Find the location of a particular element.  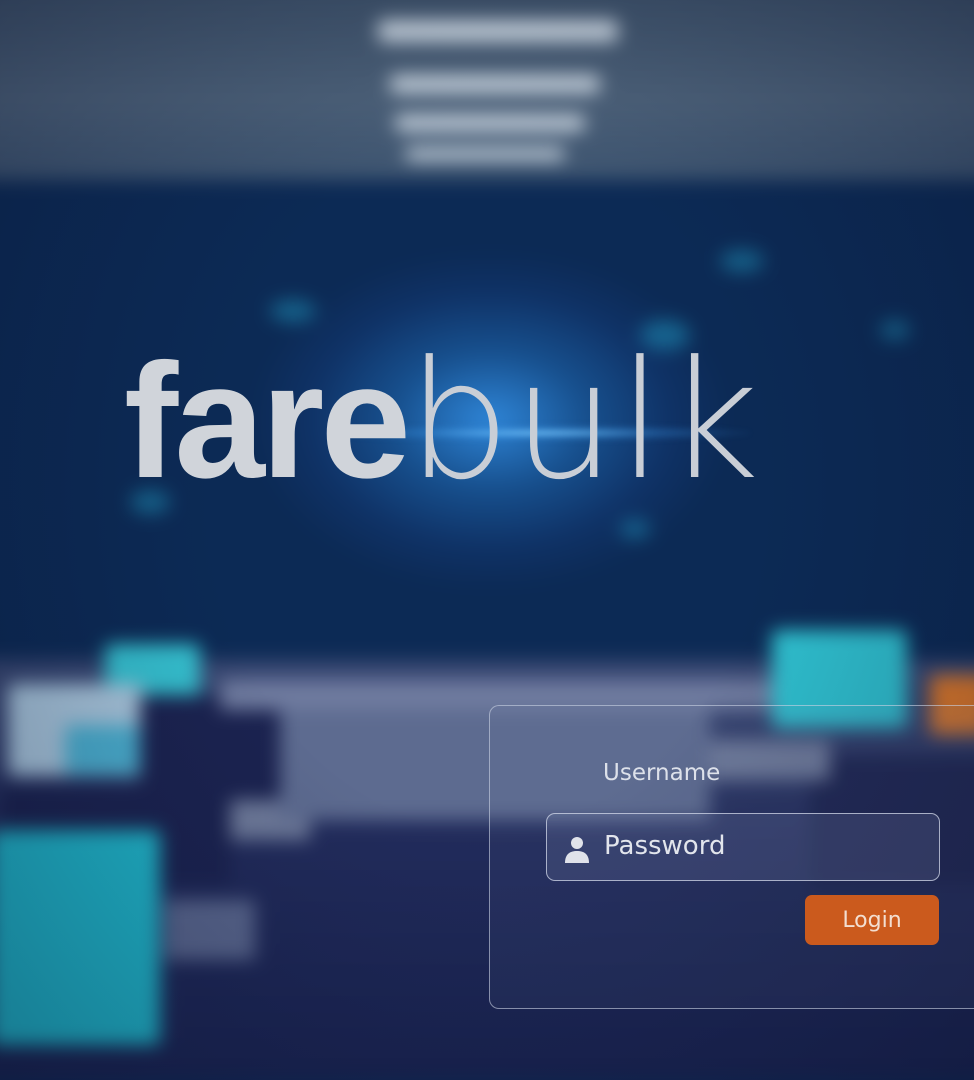

password-field: Password is located at coordinates (743, 847).